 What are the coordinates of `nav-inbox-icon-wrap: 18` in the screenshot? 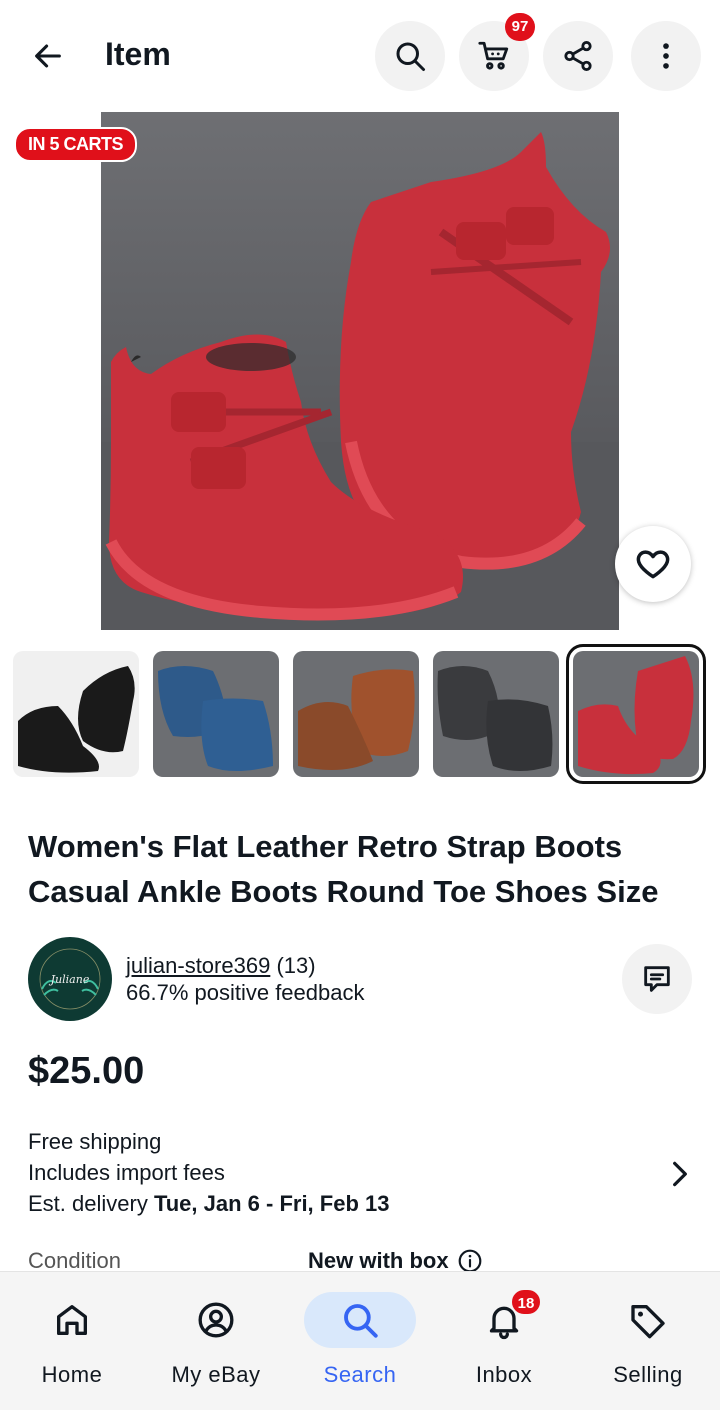 It's located at (504, 1318).